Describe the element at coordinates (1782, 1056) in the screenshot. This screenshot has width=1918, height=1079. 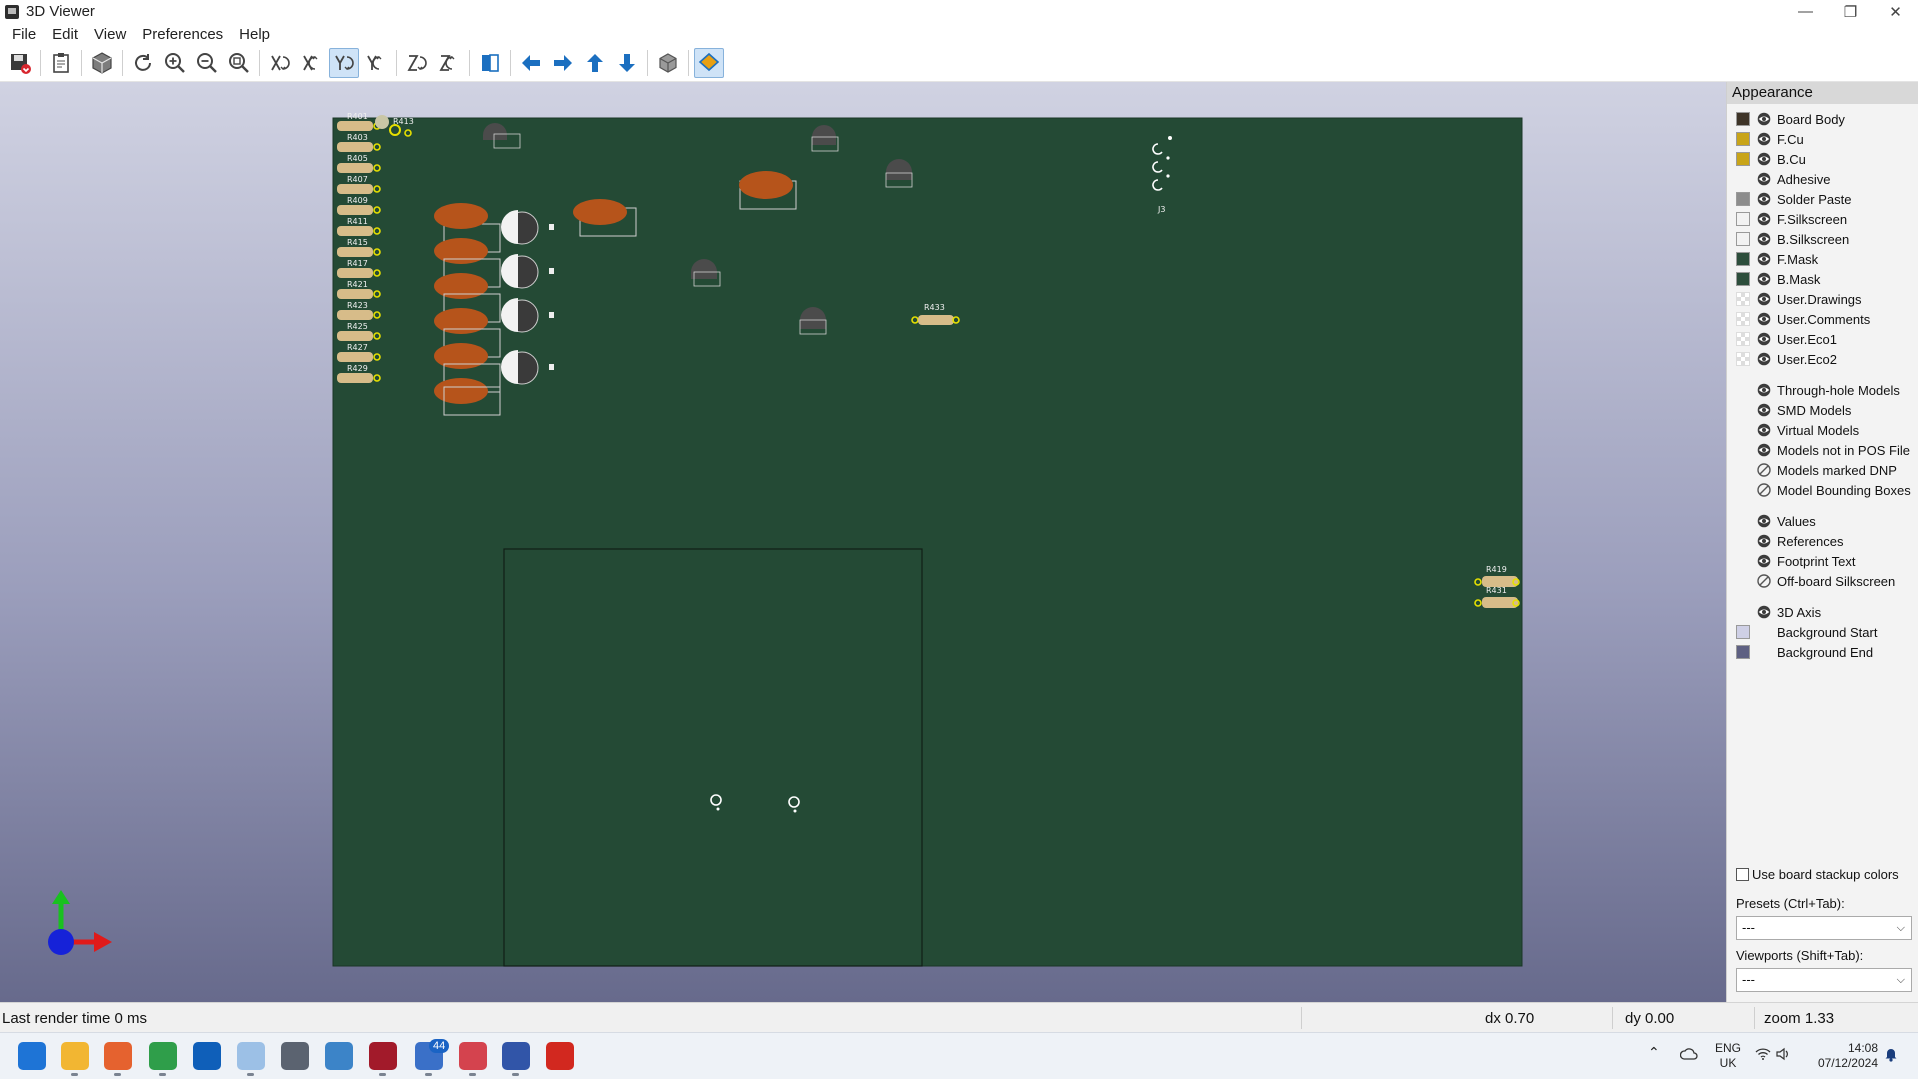
I see `volume-icon` at that location.